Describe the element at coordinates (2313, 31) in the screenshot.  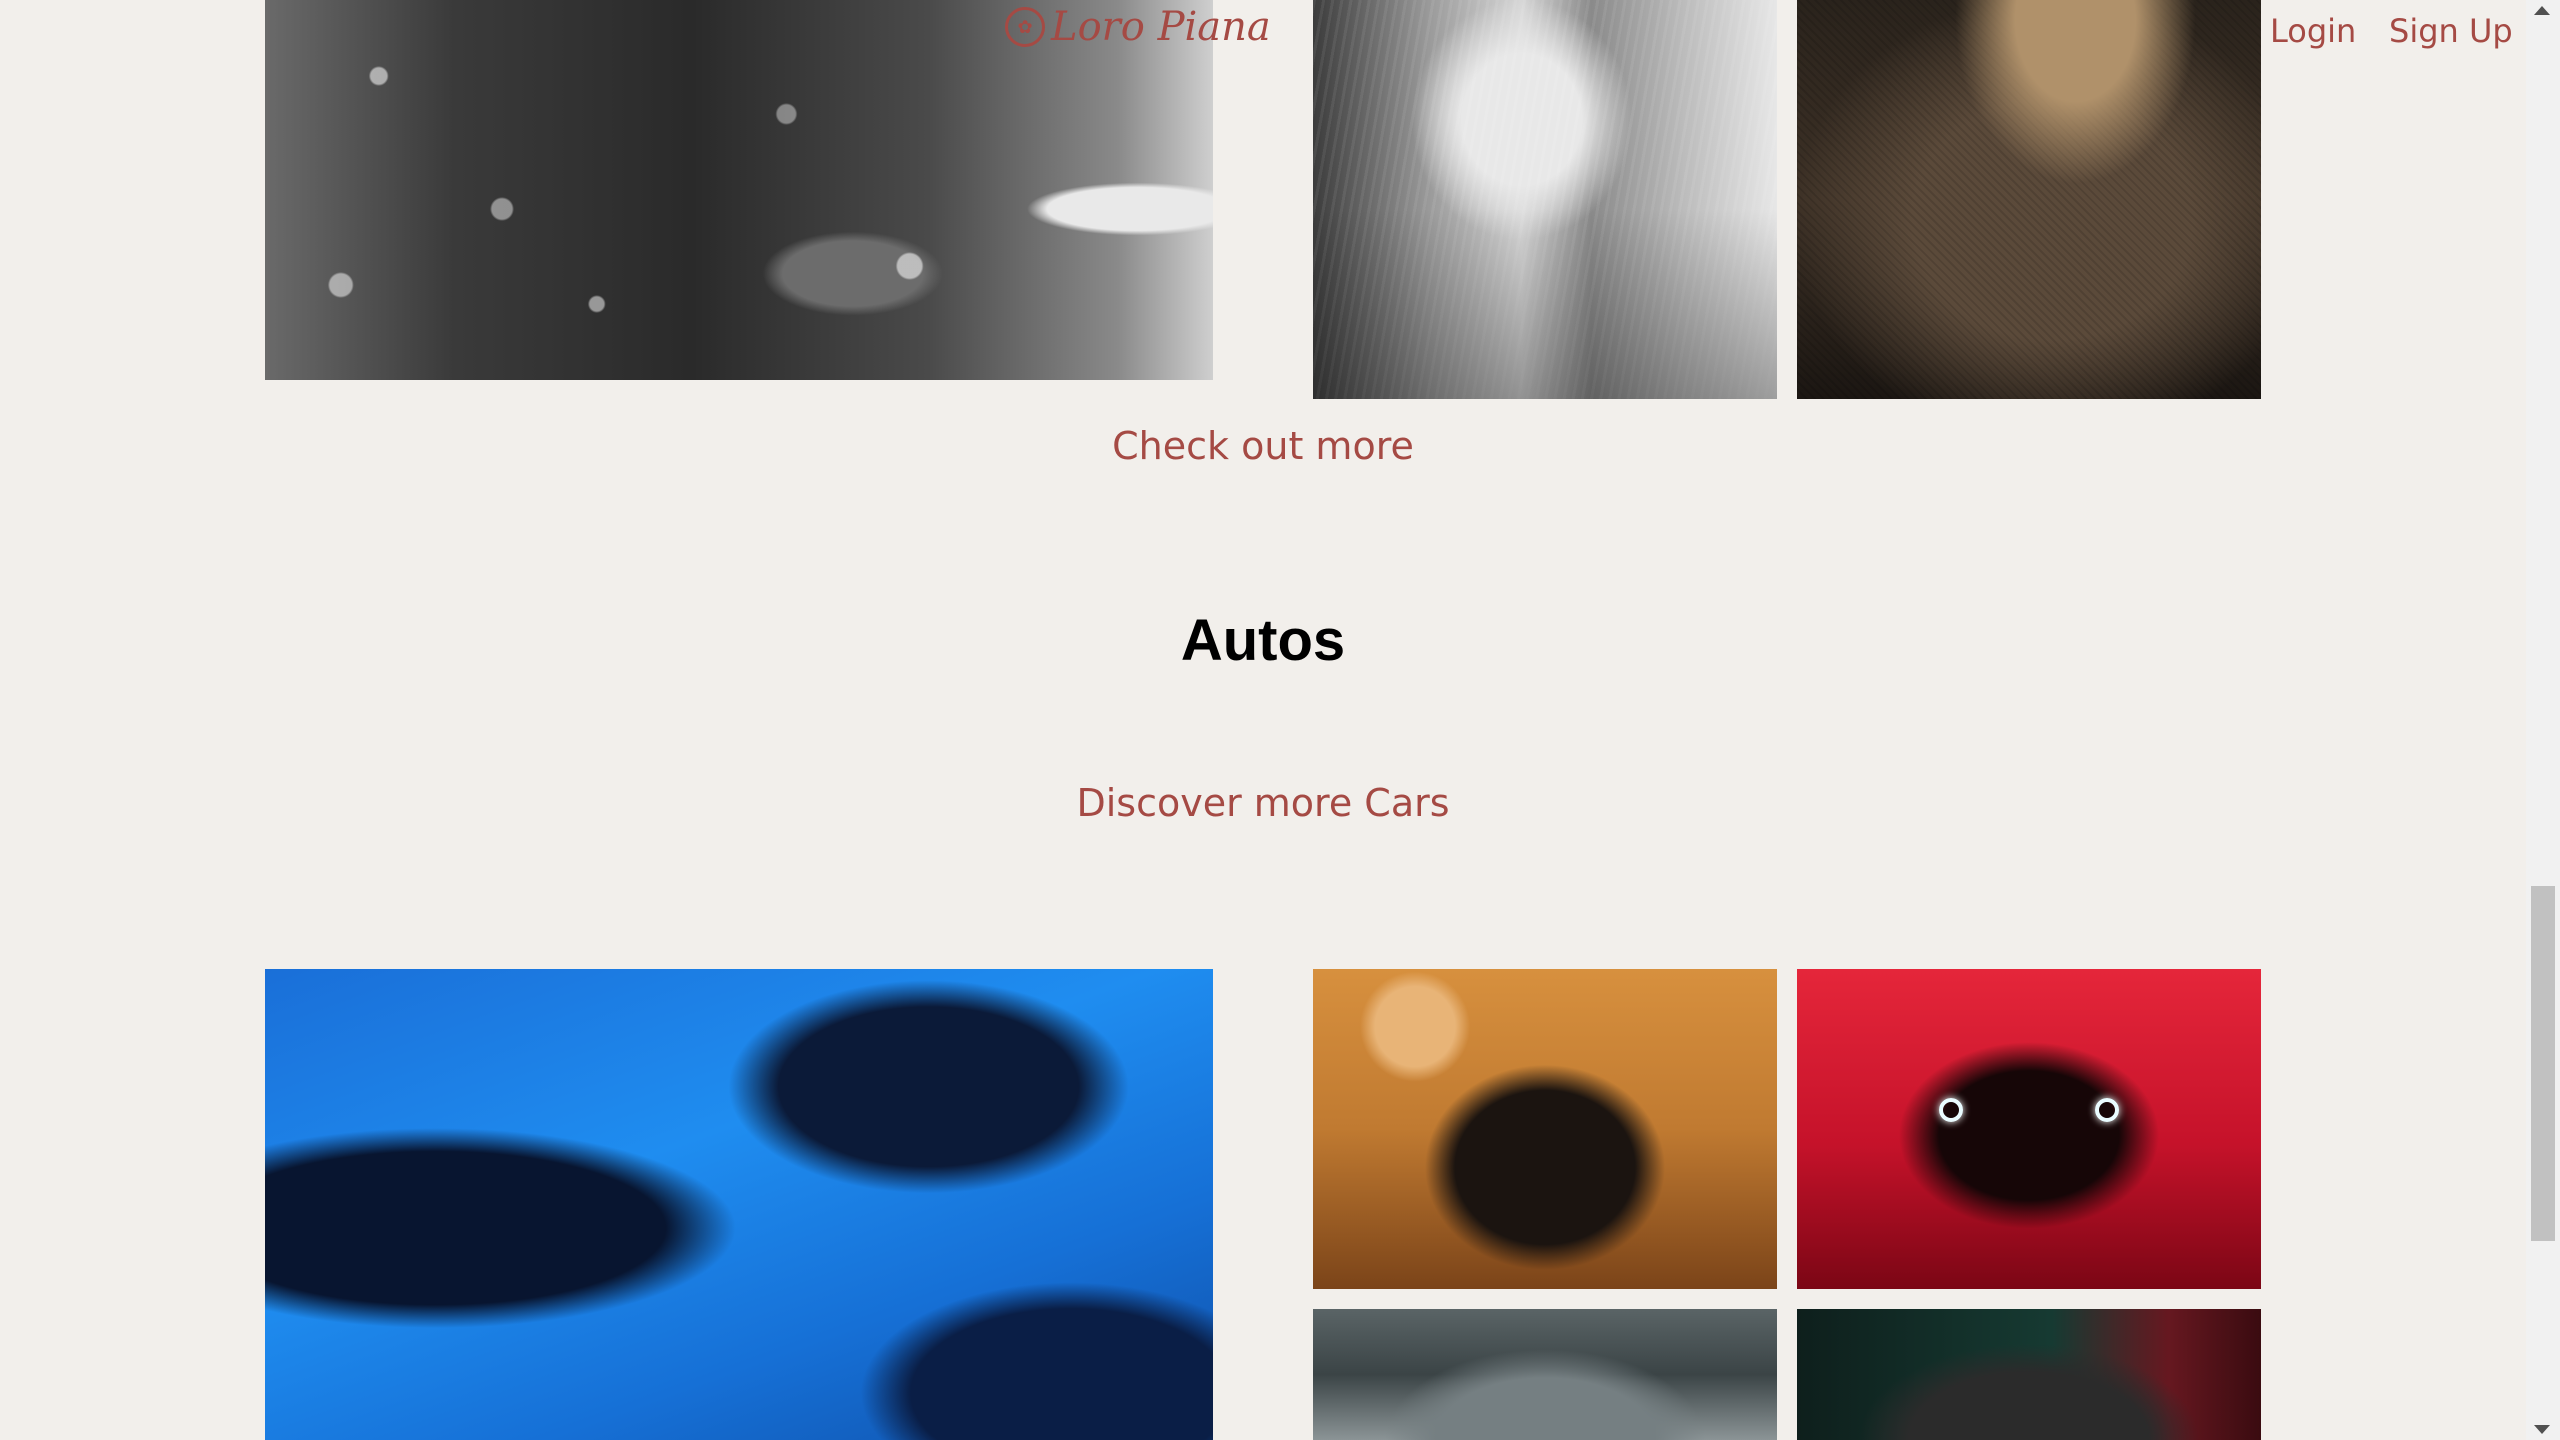
I see `login-link: Login` at that location.